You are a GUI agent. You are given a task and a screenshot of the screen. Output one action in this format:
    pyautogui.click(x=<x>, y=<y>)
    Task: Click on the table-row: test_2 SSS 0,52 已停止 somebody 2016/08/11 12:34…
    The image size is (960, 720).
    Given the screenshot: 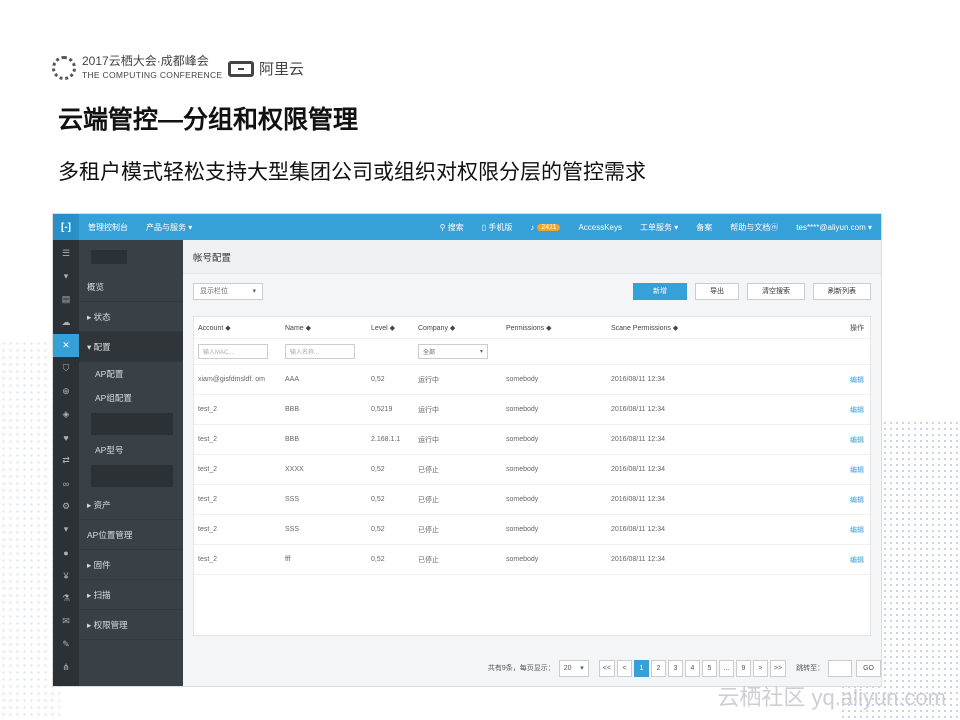 What is the action you would take?
    pyautogui.click(x=532, y=530)
    